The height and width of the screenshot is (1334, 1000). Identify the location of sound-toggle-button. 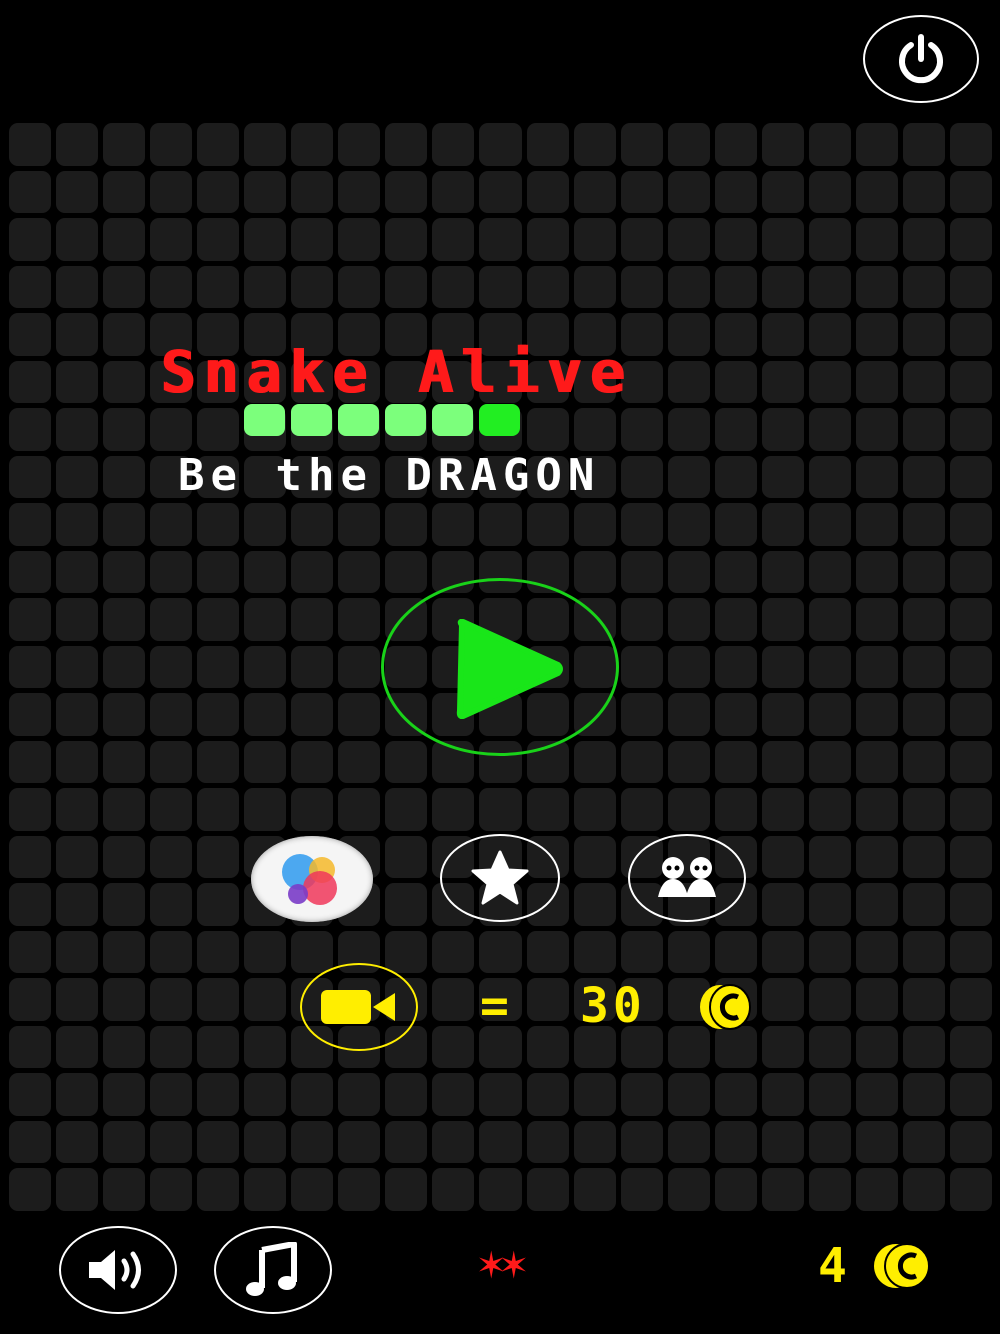
(118, 1270).